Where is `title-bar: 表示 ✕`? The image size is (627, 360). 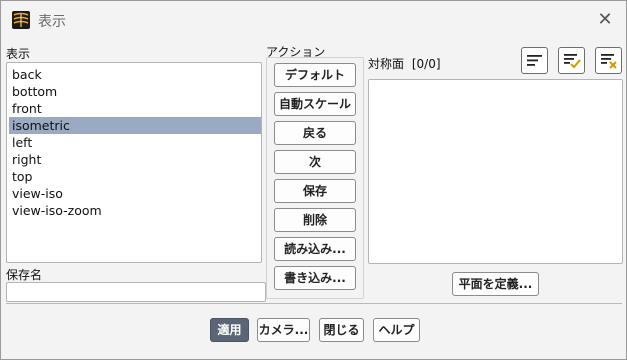 title-bar: 表示 ✕ is located at coordinates (313, 20).